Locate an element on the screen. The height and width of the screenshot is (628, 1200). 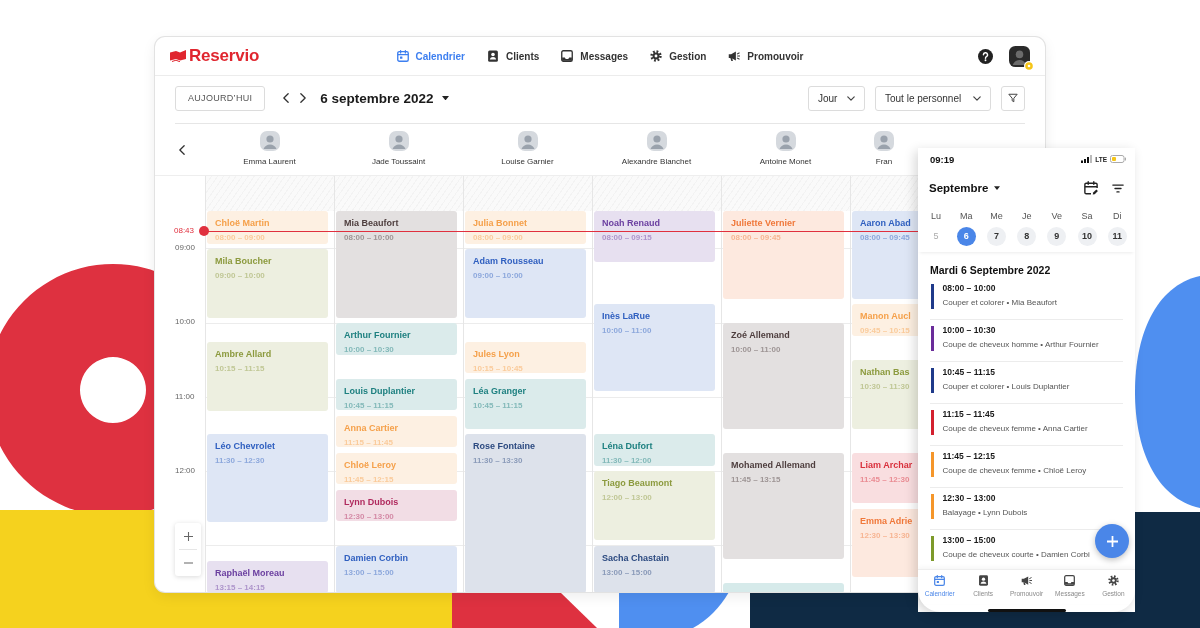
appointment-time: 11:30 – 12:30 is located at coordinates (240, 461).